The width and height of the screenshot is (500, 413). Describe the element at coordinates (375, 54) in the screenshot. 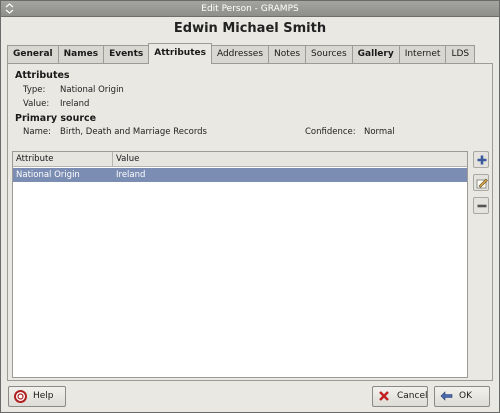

I see `tab-gallery: Gallery` at that location.